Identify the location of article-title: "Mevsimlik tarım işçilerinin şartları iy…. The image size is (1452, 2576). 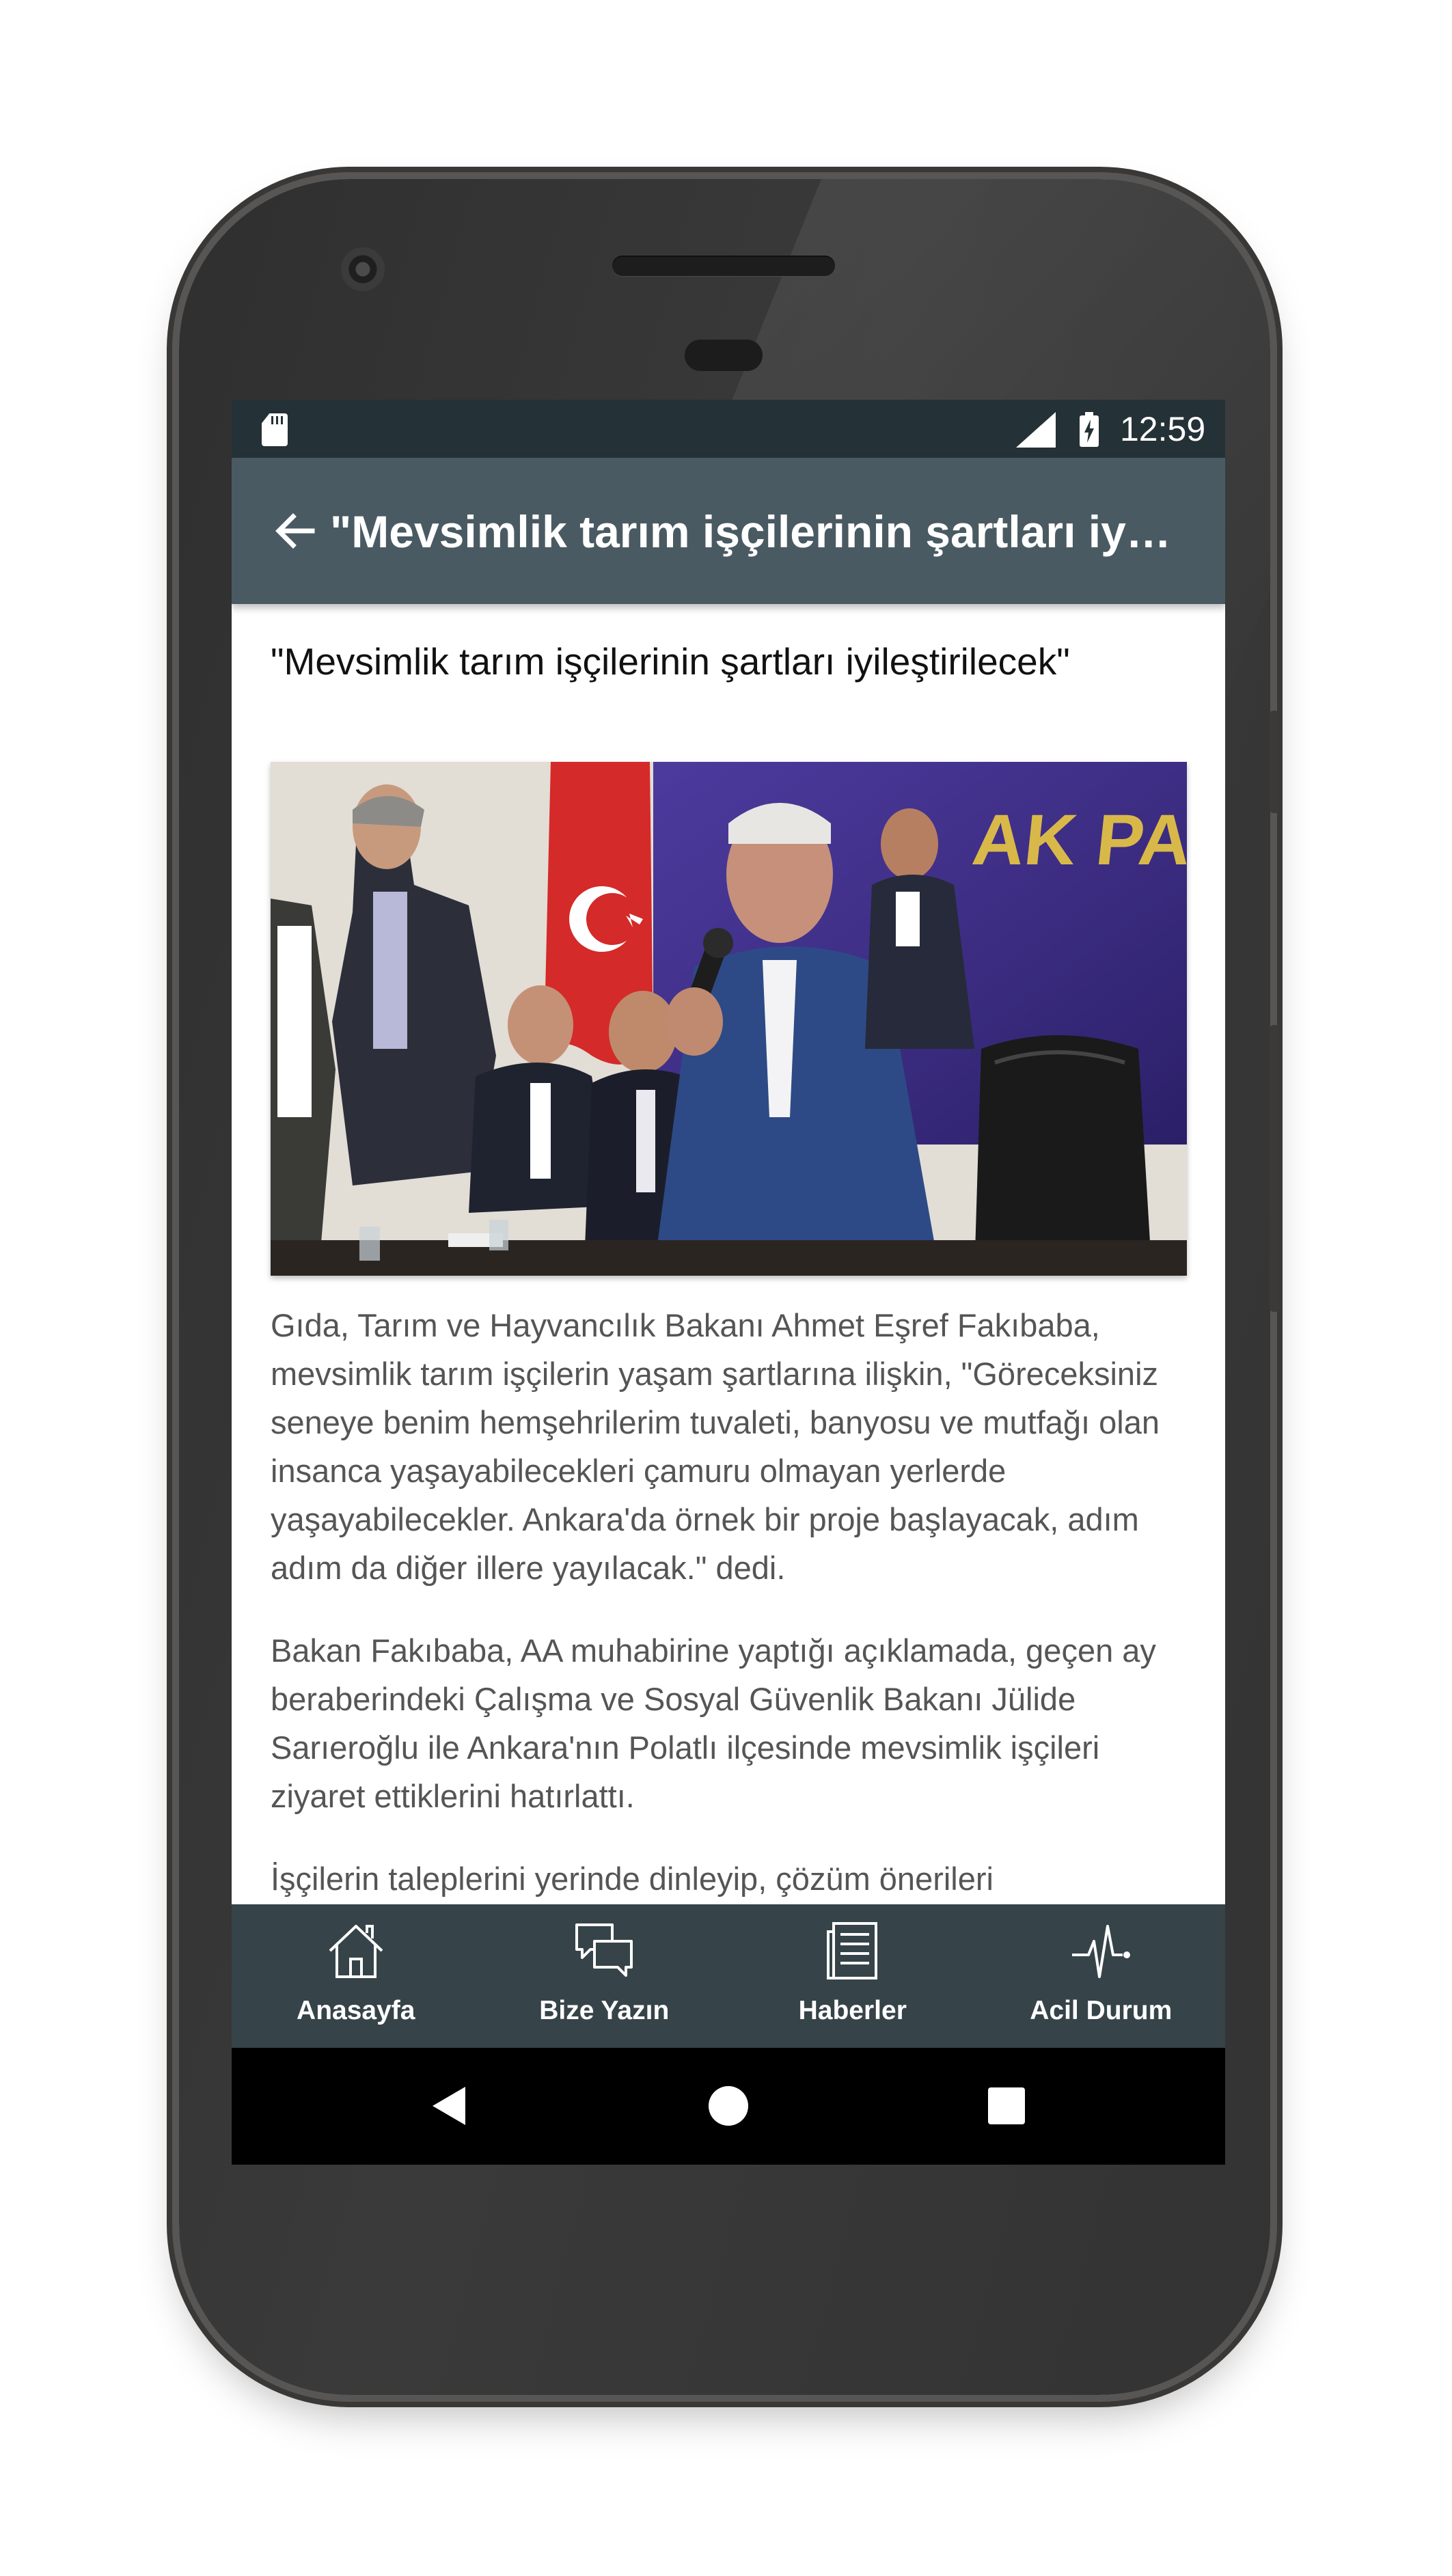
(670, 661).